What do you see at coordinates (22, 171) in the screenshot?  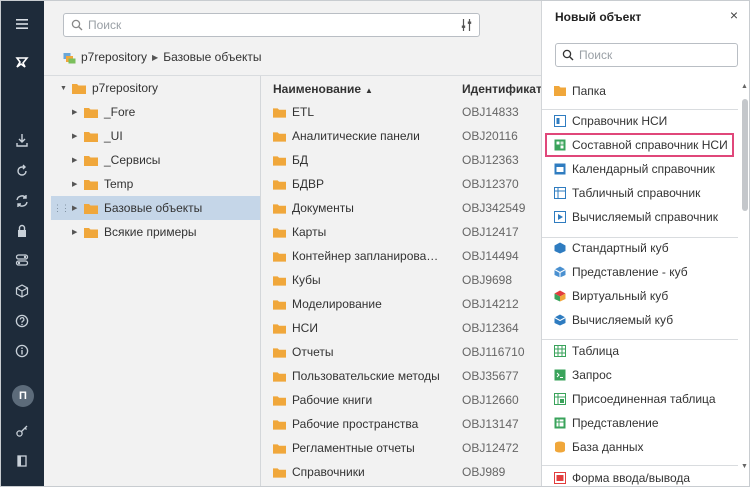 I see `refresh-icon` at bounding box center [22, 171].